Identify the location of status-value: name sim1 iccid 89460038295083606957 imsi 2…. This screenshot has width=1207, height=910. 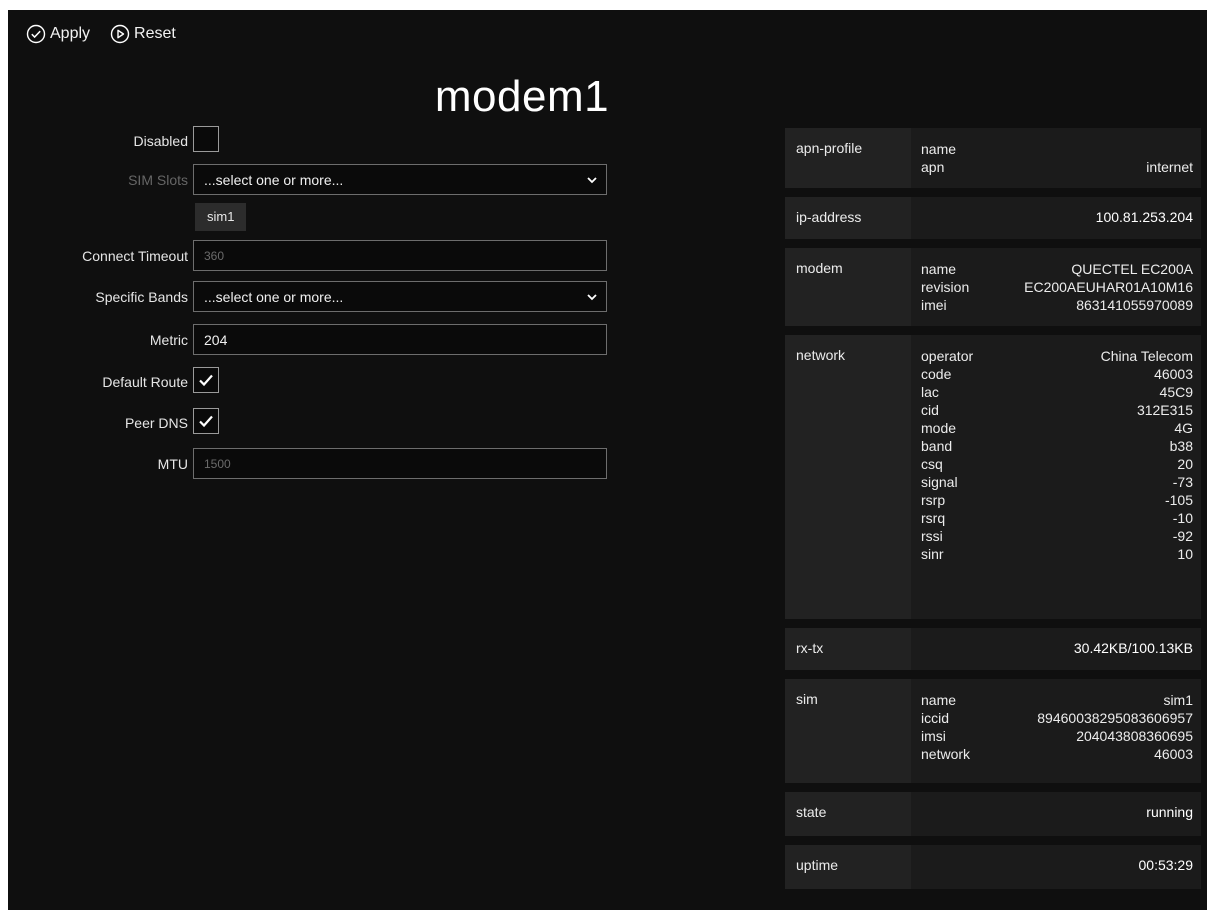
(1056, 731).